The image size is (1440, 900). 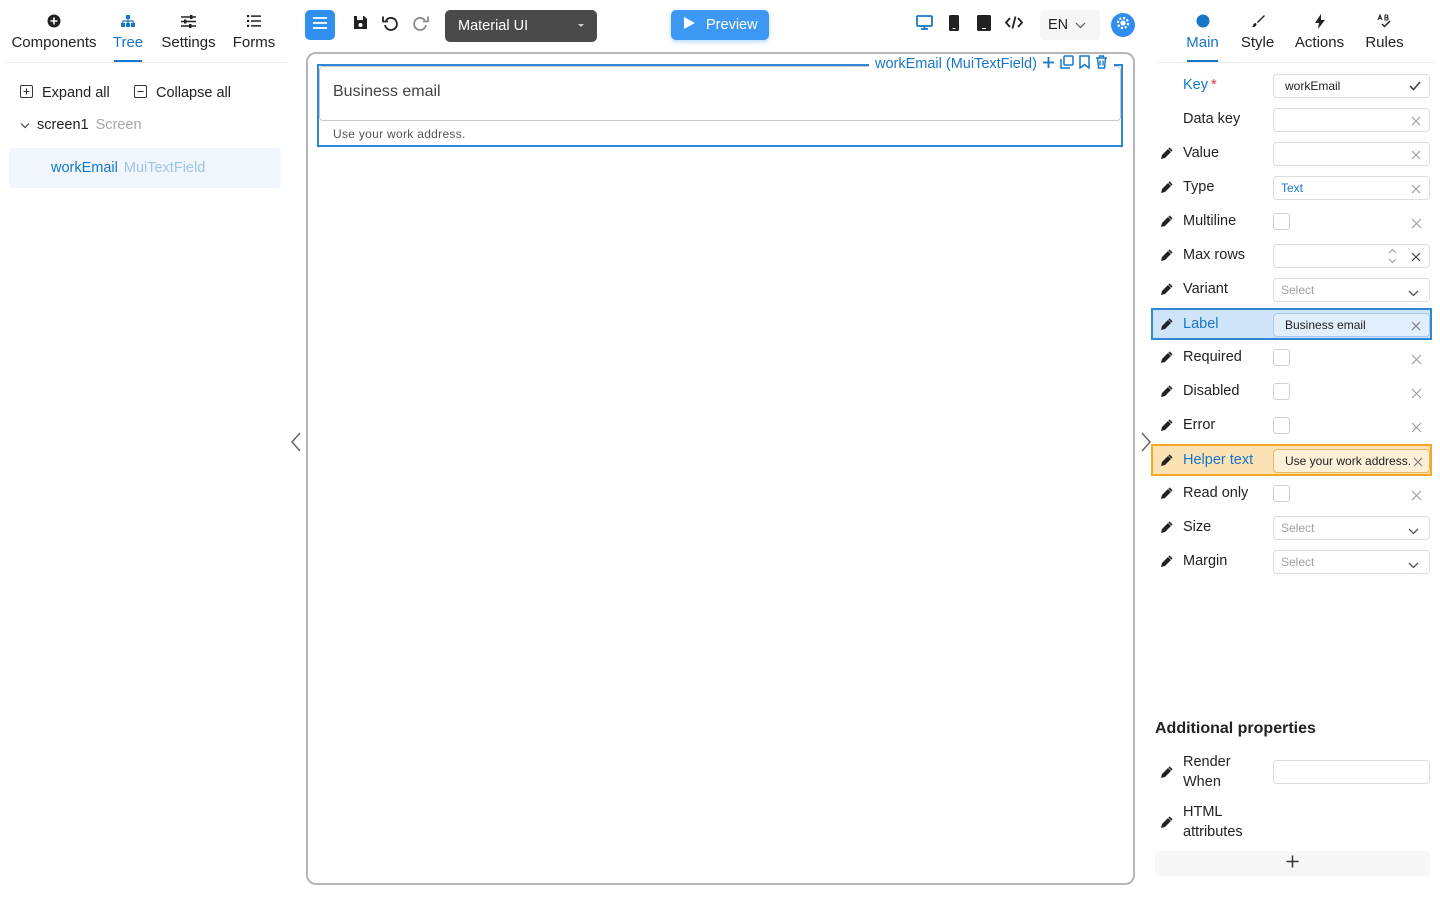 I want to click on prop-label: Data key, so click(x=1212, y=119).